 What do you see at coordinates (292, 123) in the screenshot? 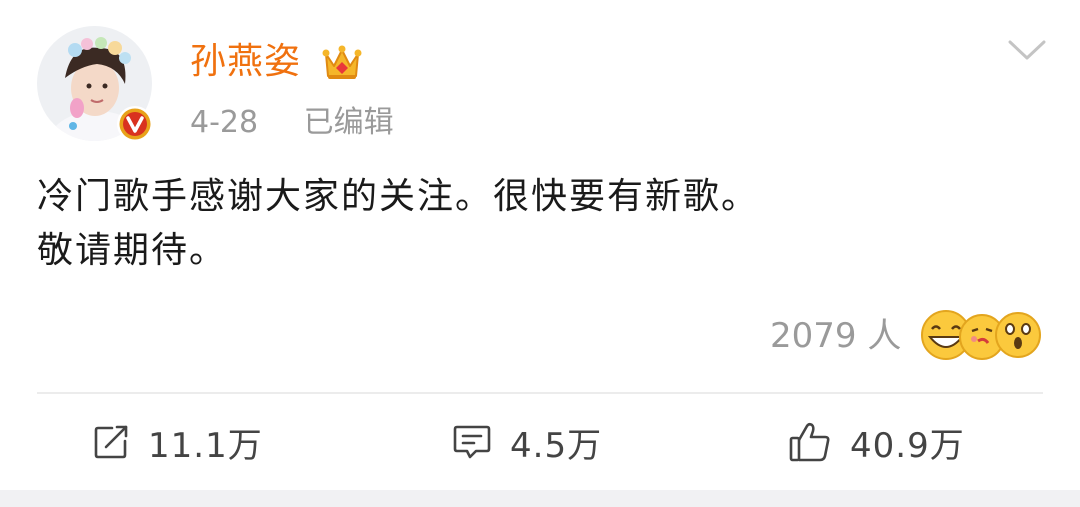
I see `post-meta: 4-28 已编辑` at bounding box center [292, 123].